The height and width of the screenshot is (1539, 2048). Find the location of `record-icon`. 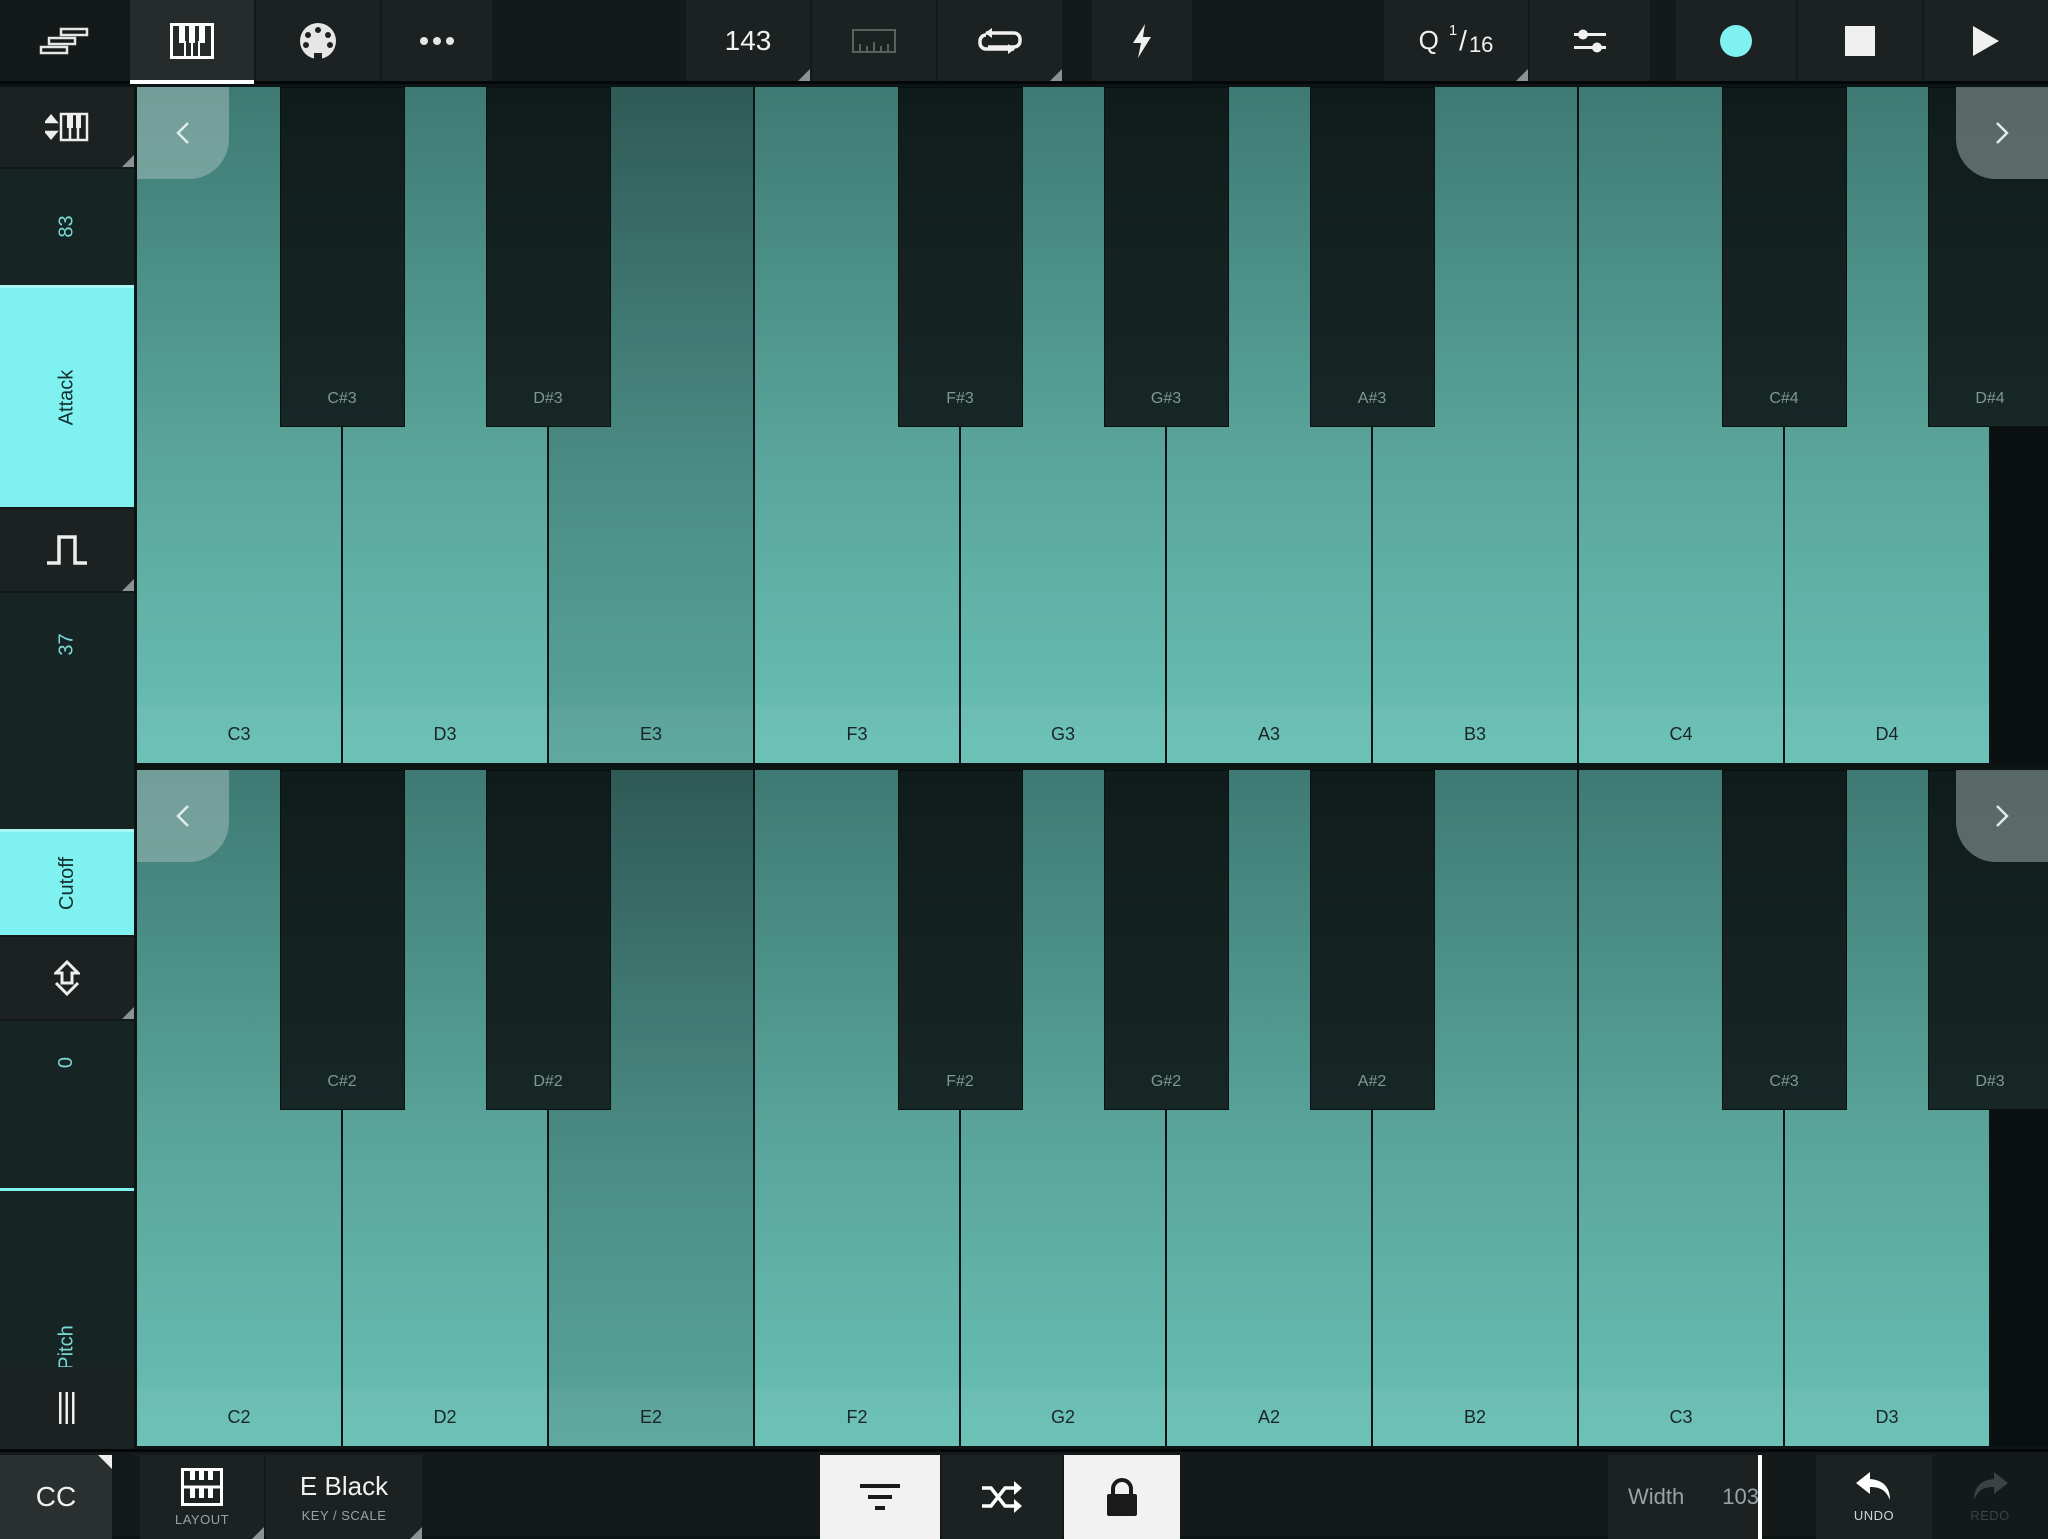

record-icon is located at coordinates (1736, 41).